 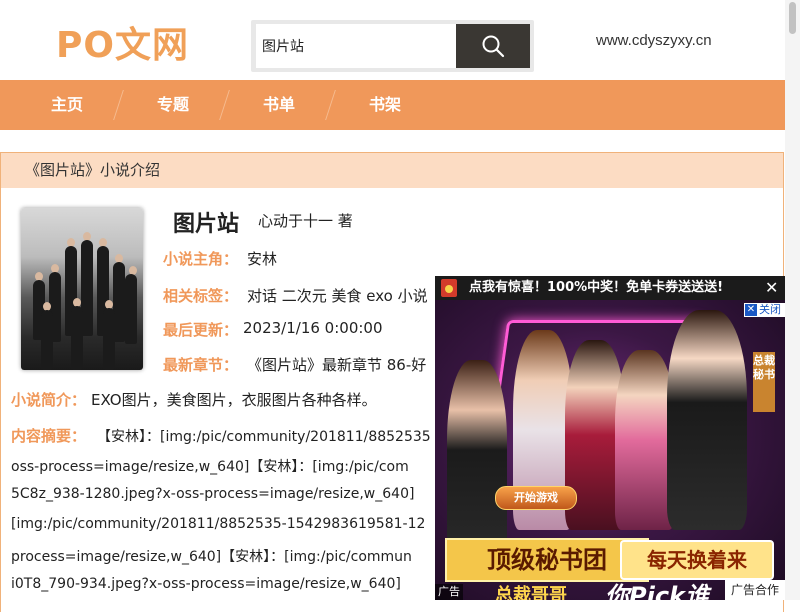 I want to click on protagonist-label: 小说主角：, so click(x=201, y=259).